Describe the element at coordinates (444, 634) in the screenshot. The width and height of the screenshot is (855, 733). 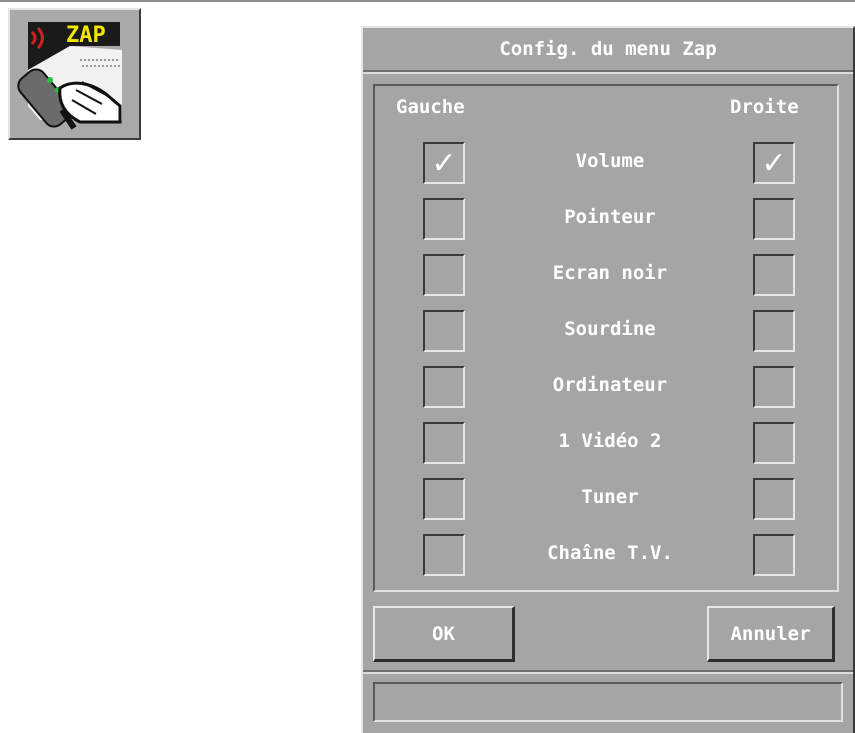
I see `ok-button: OK` at that location.